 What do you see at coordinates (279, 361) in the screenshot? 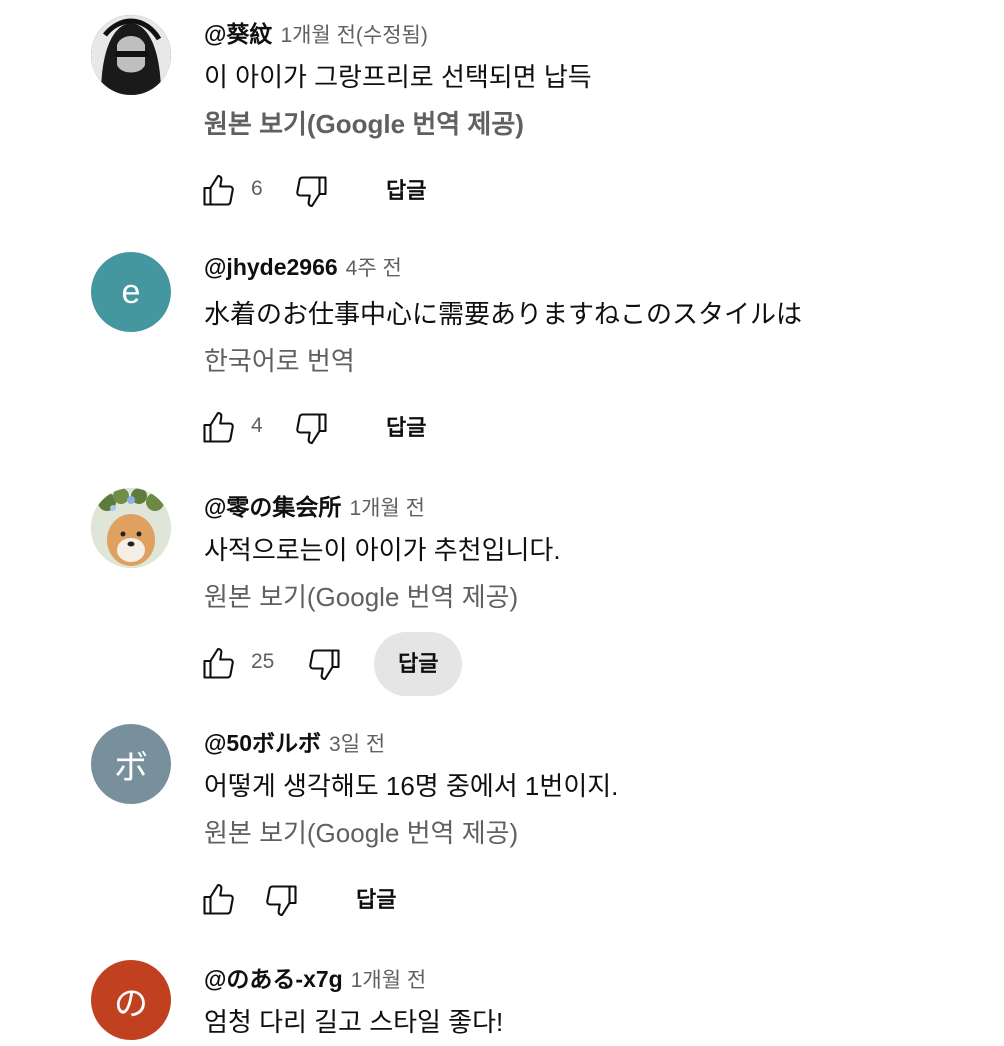
I see `translate-toggle: 한국어로 번역` at bounding box center [279, 361].